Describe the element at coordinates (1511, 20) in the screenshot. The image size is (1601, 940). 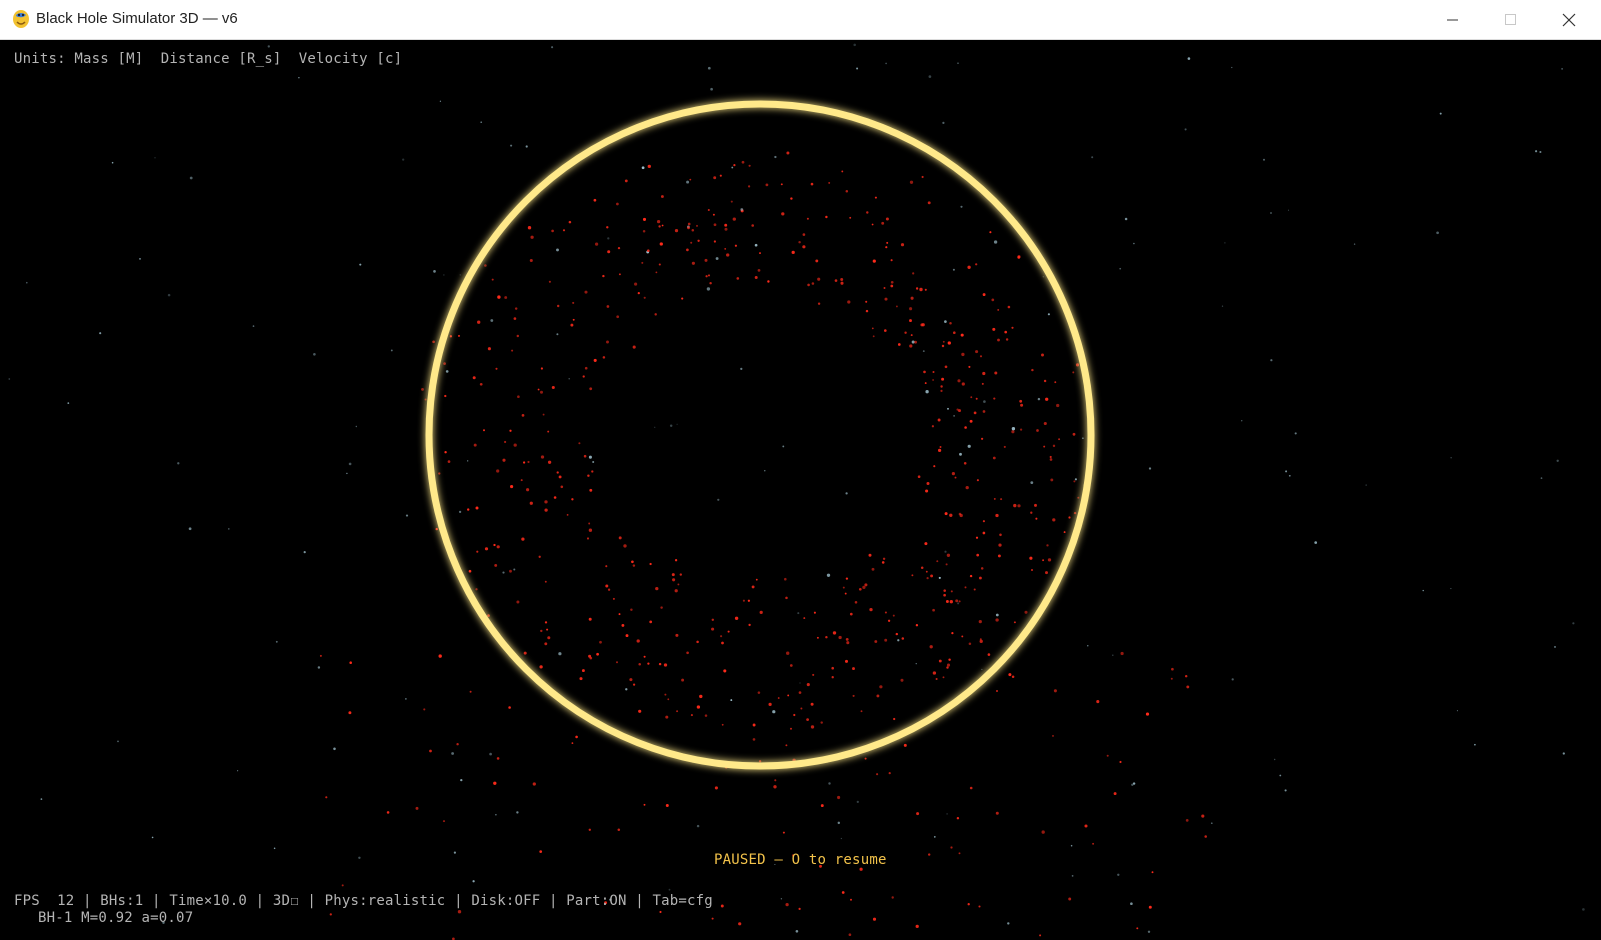
I see `maximize-button` at that location.